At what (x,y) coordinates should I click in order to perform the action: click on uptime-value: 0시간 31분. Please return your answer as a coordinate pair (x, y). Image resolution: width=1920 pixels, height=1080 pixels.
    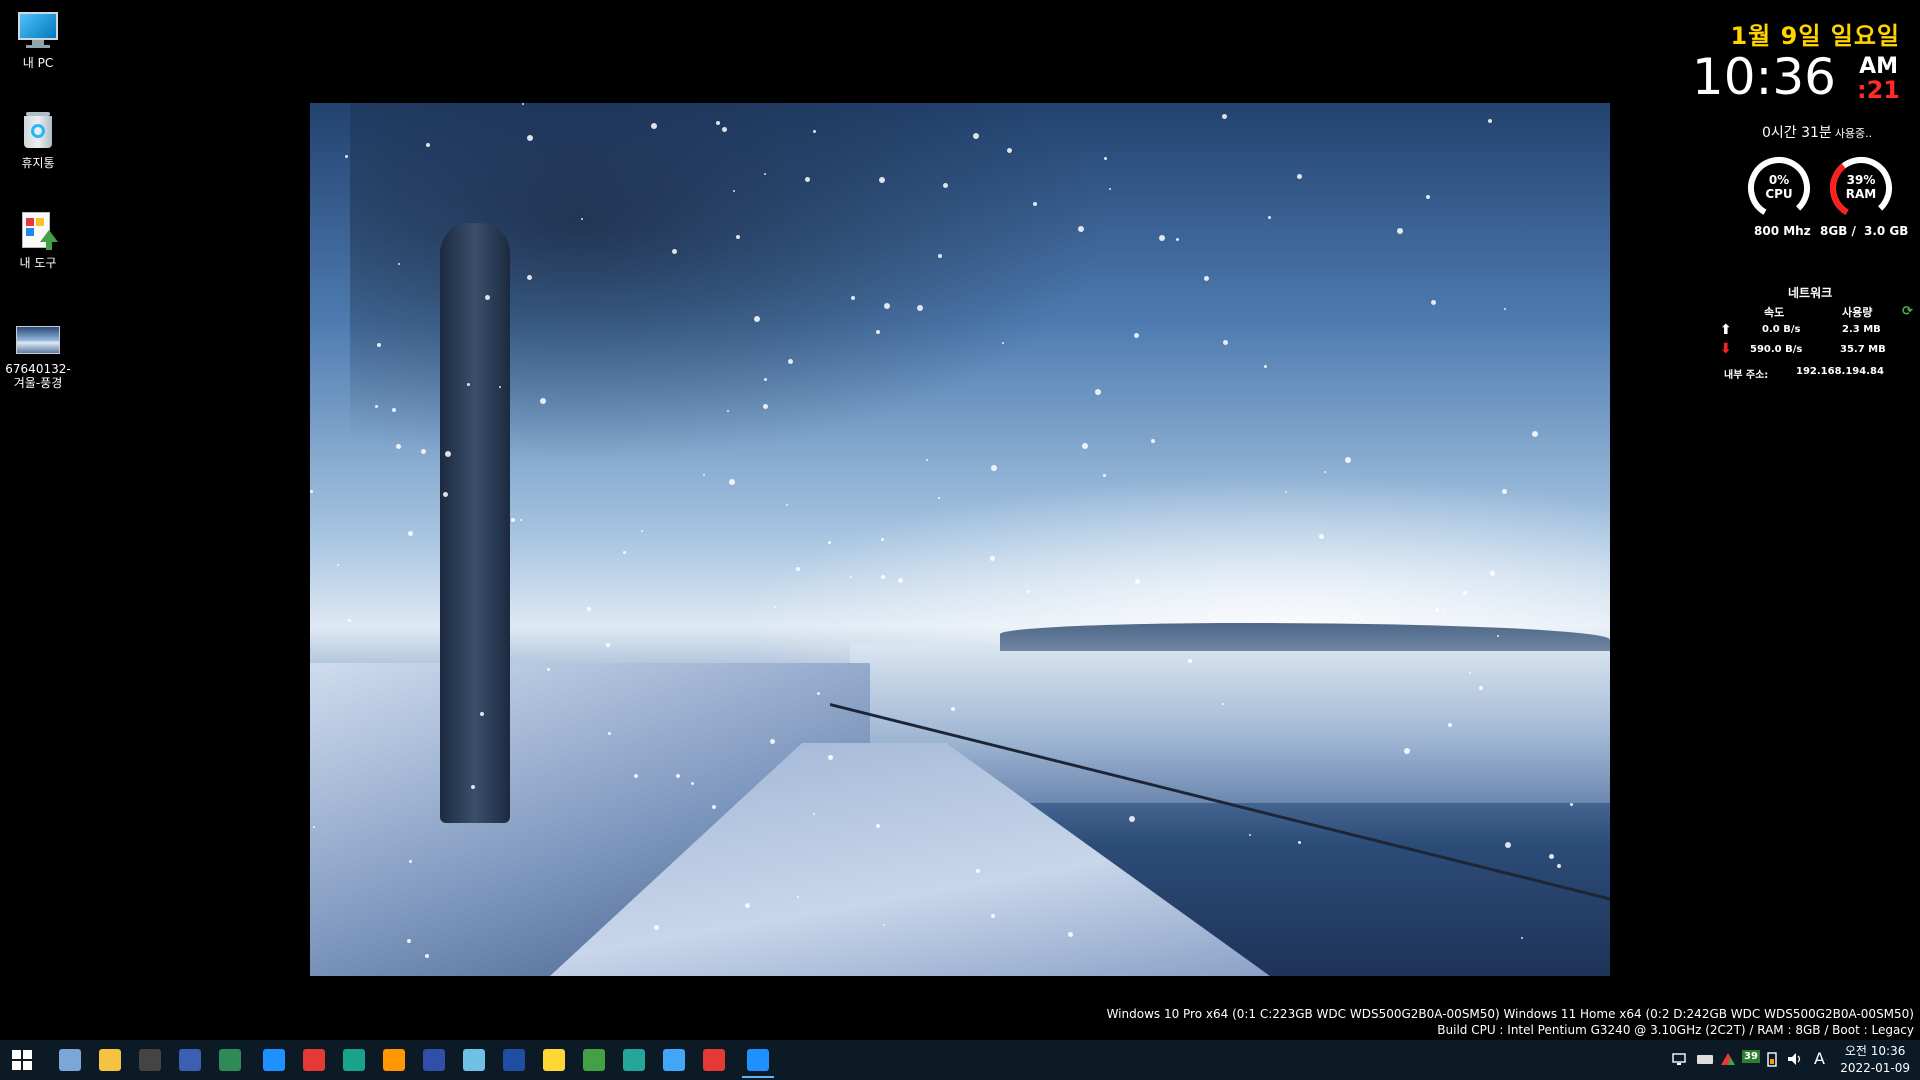
    Looking at the image, I should click on (1797, 133).